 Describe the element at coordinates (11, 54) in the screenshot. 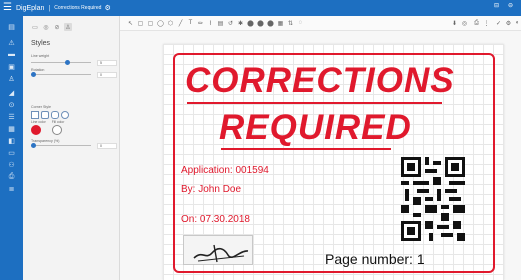

I see `comment-icon: ▬` at that location.